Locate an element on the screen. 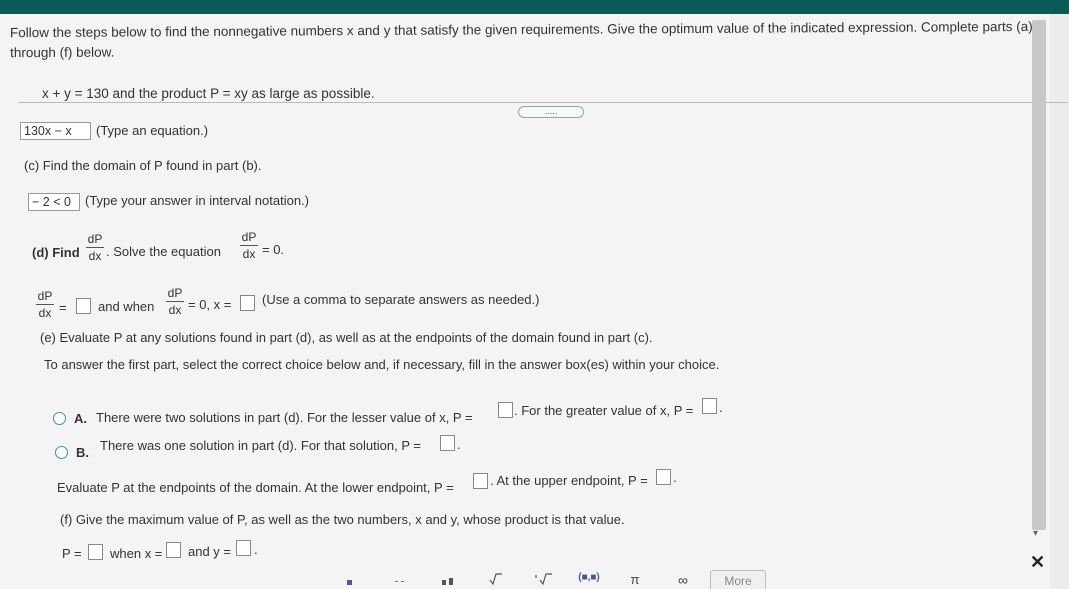  when-x-label: when x = is located at coordinates (136, 553).